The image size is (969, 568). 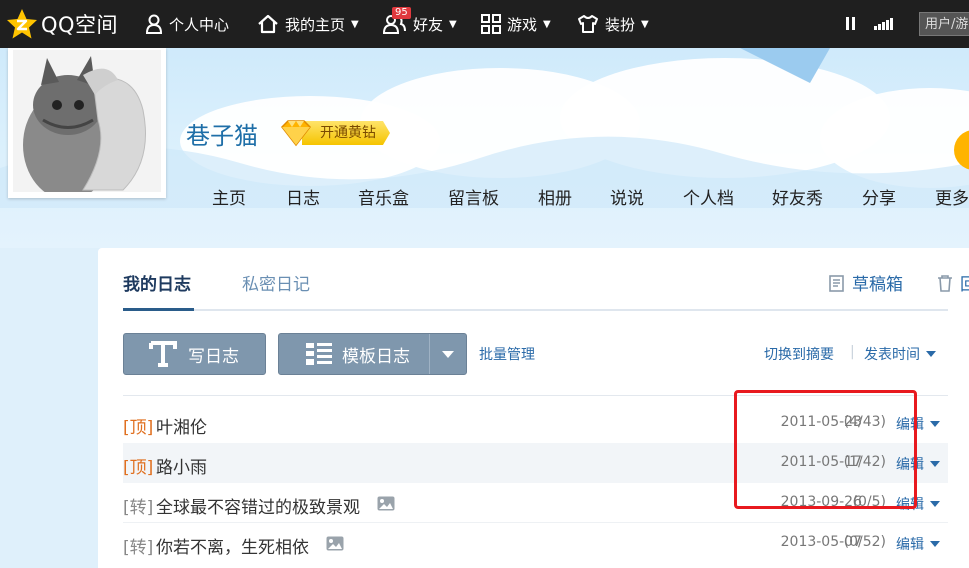 What do you see at coordinates (338, 133) in the screenshot?
I see `open-yellow-diamond-button: 开通黄钻` at bounding box center [338, 133].